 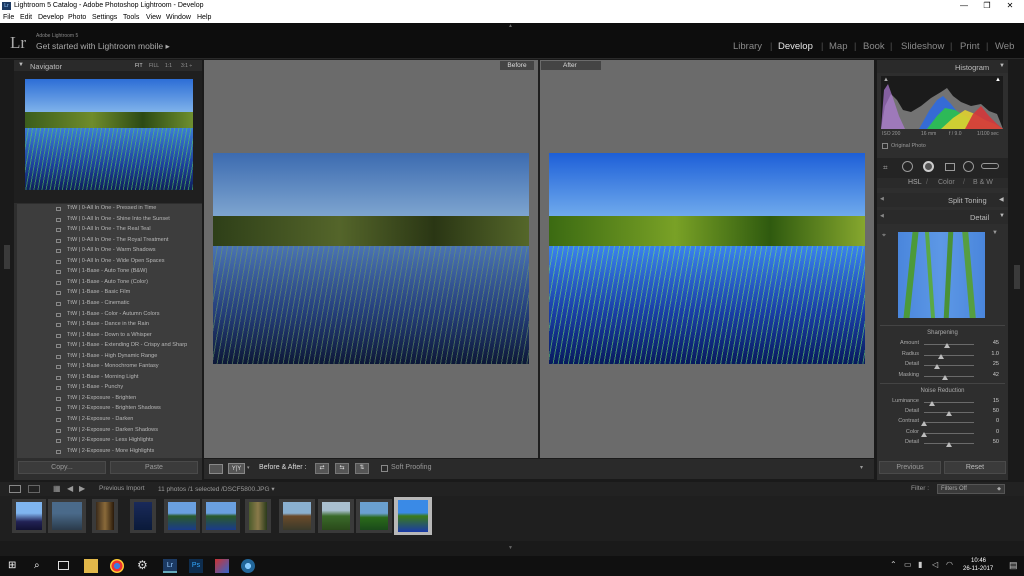 I want to click on sharpen-radius-slider-thumb, so click(x=940, y=356).